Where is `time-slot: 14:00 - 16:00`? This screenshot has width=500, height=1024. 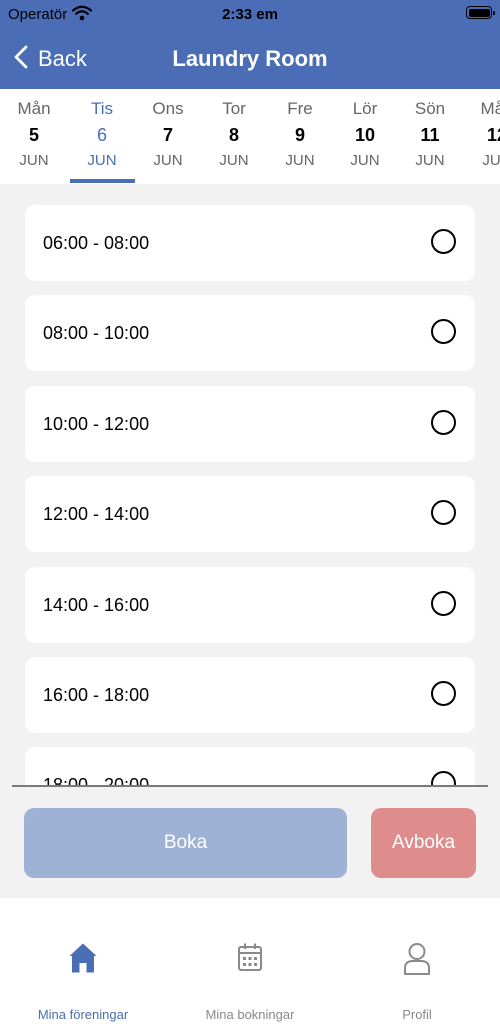 time-slot: 14:00 - 16:00 is located at coordinates (250, 605).